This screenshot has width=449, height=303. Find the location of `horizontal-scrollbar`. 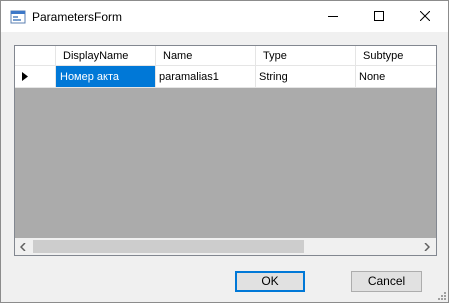

horizontal-scrollbar is located at coordinates (225, 246).